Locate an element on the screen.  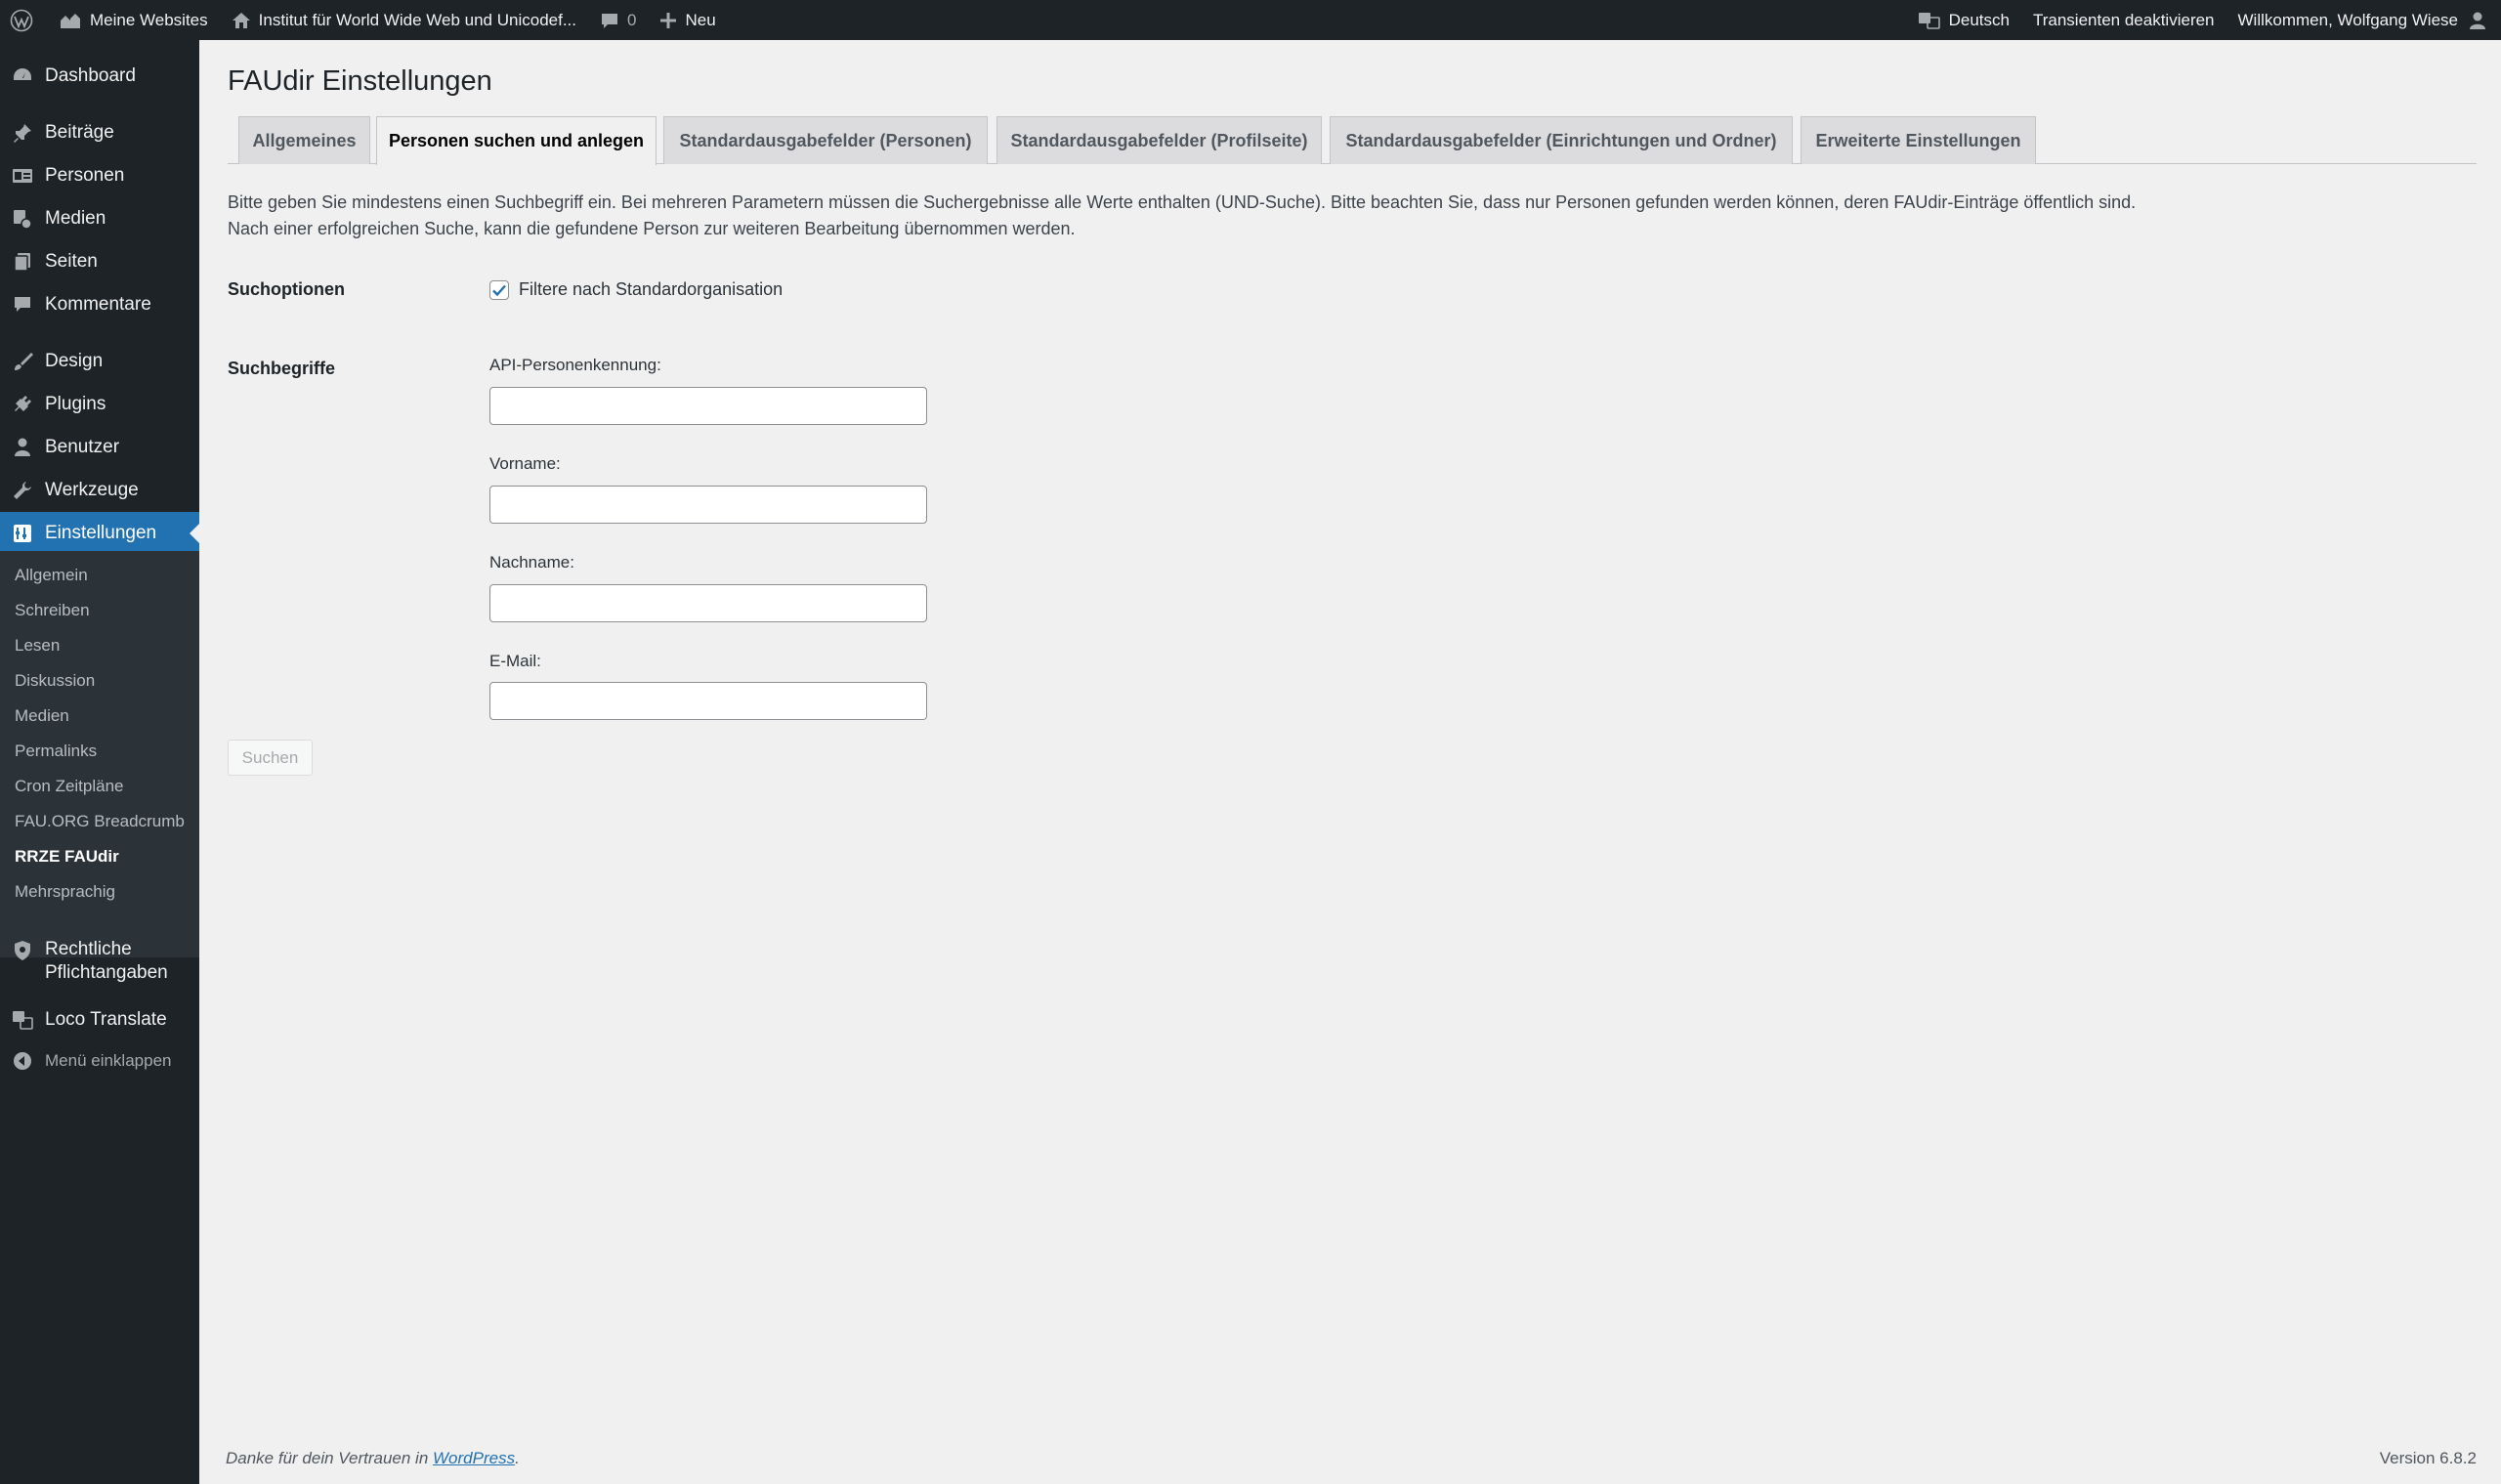
email-input is located at coordinates (708, 701).